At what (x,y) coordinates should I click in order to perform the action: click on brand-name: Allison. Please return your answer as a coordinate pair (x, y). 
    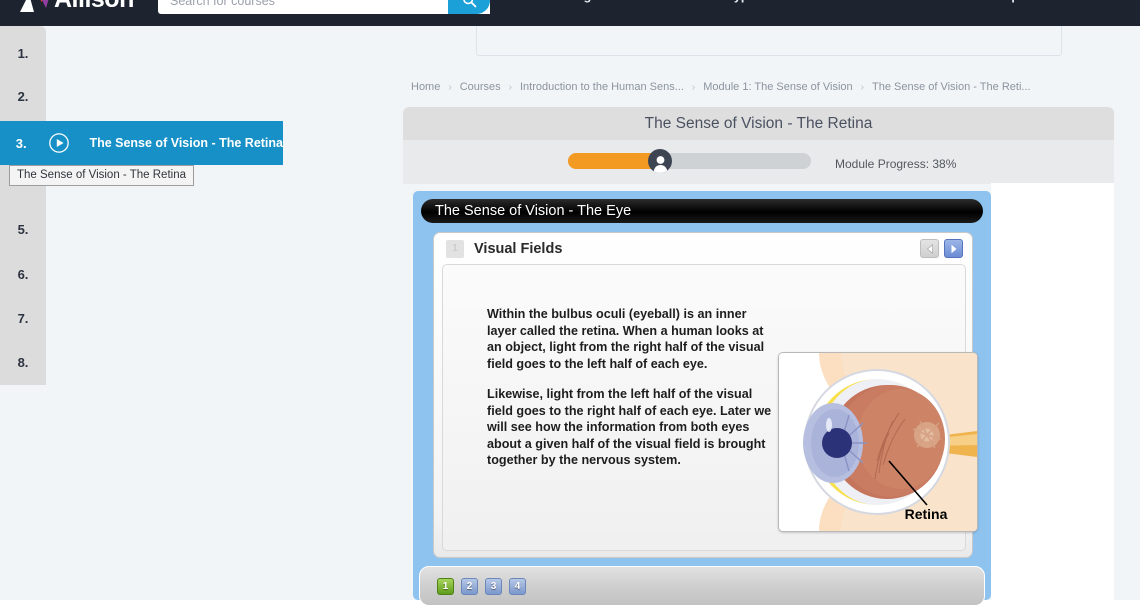
    Looking at the image, I should click on (94, 6).